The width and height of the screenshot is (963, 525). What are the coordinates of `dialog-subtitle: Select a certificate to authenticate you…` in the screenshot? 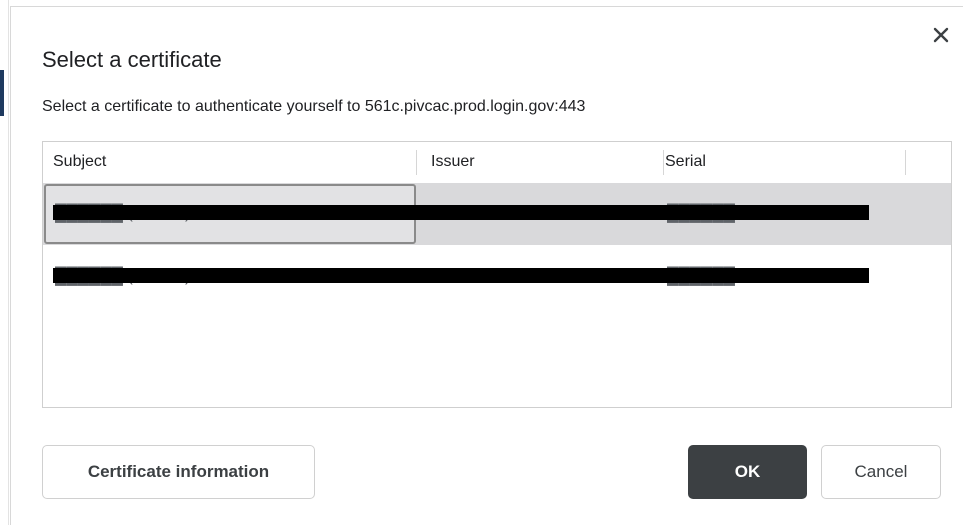 It's located at (314, 106).